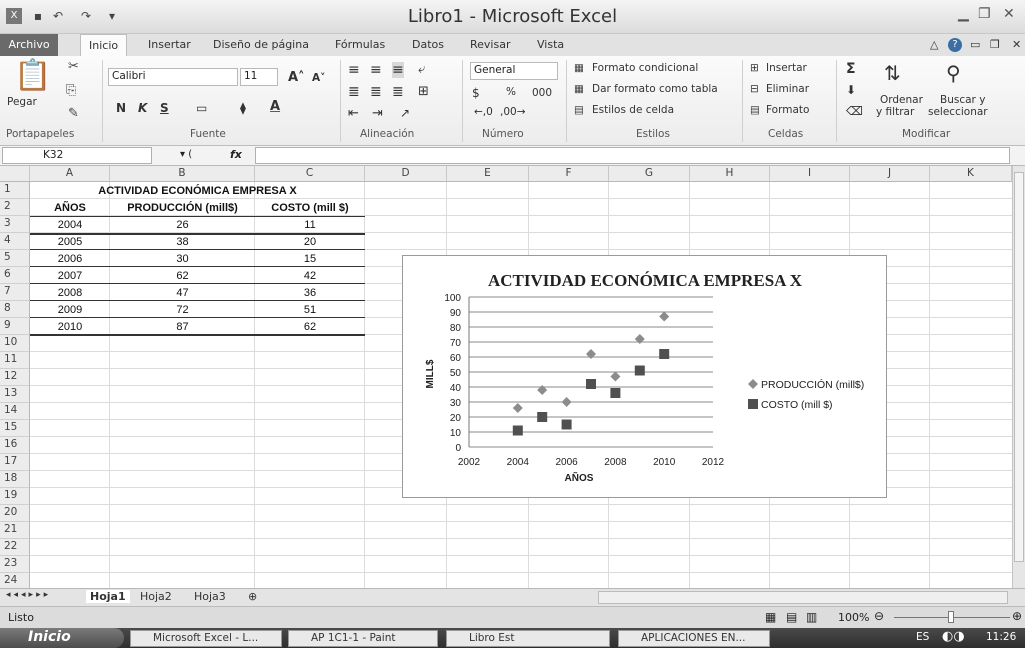  What do you see at coordinates (275, 106) in the screenshot?
I see `font-color-icon: A` at bounding box center [275, 106].